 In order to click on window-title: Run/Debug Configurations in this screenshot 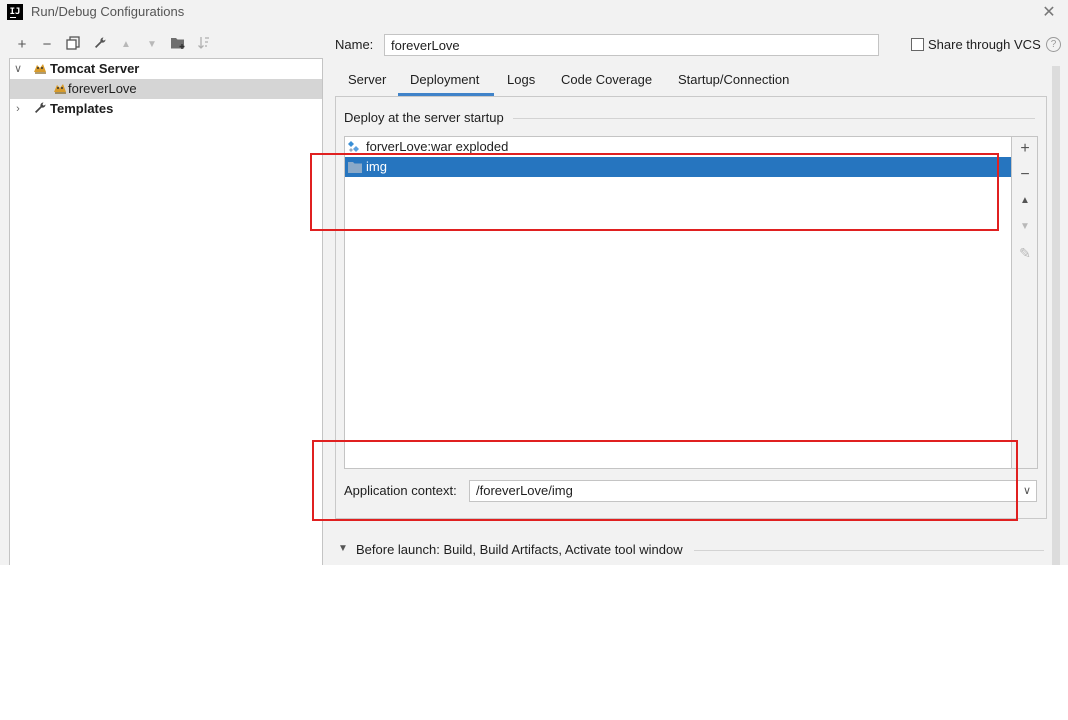, I will do `click(108, 11)`.